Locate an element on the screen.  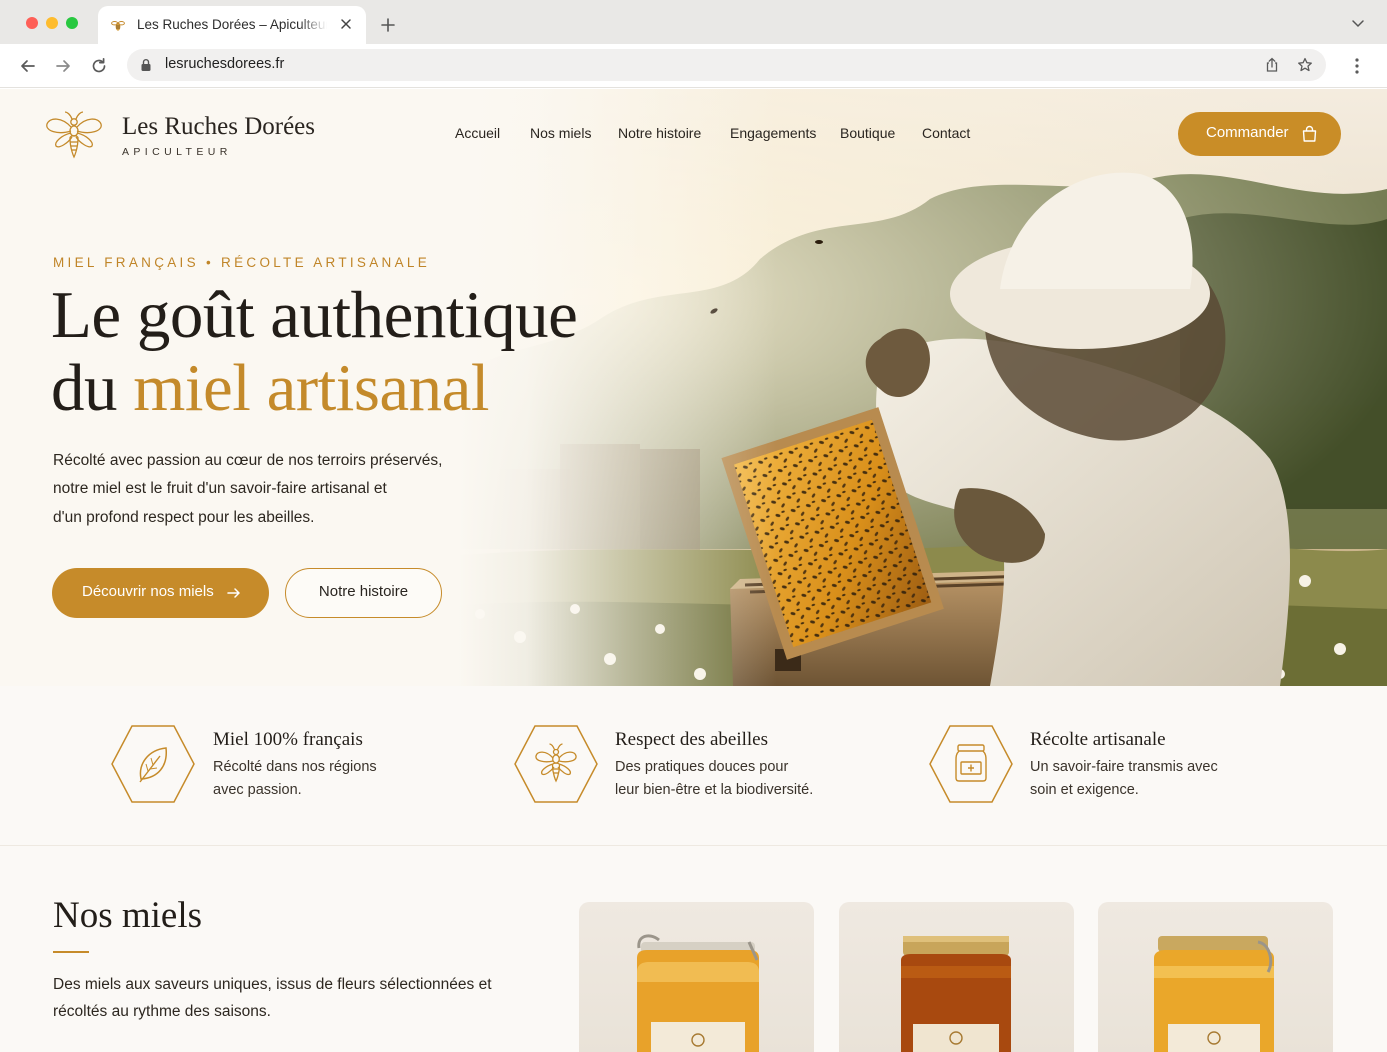
share-icon is located at coordinates (1272, 65).